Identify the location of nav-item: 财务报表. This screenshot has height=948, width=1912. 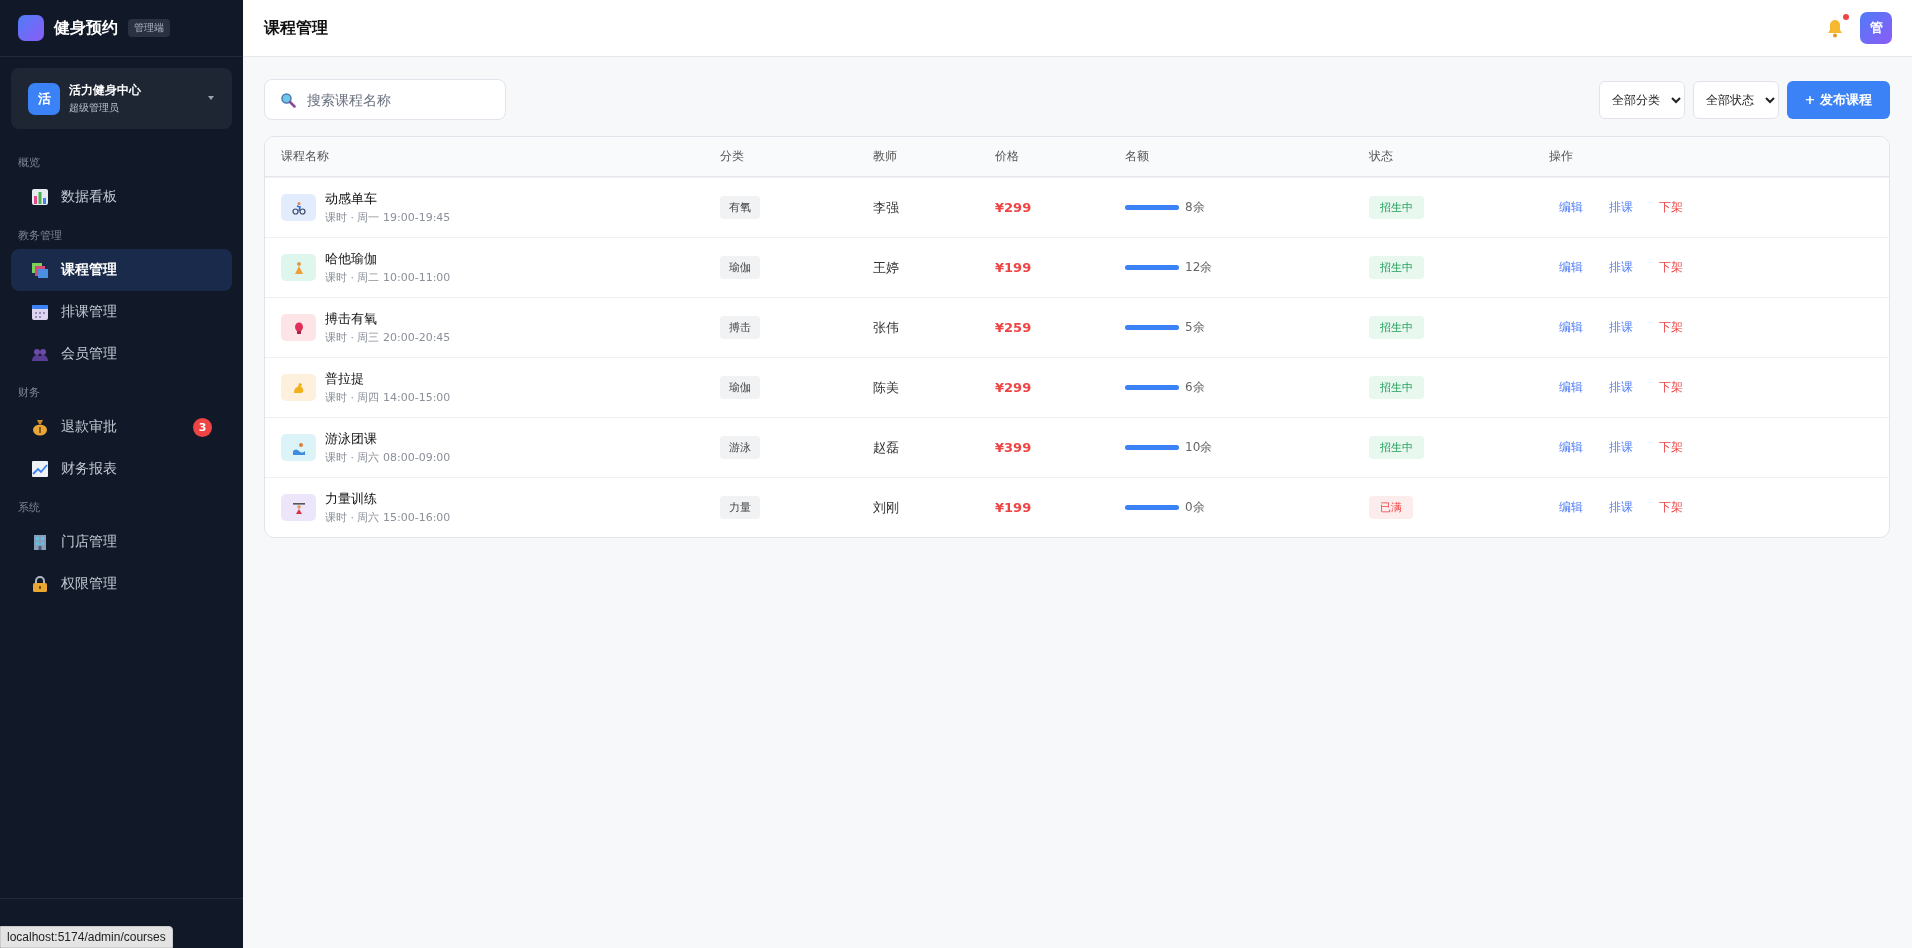
(121, 469).